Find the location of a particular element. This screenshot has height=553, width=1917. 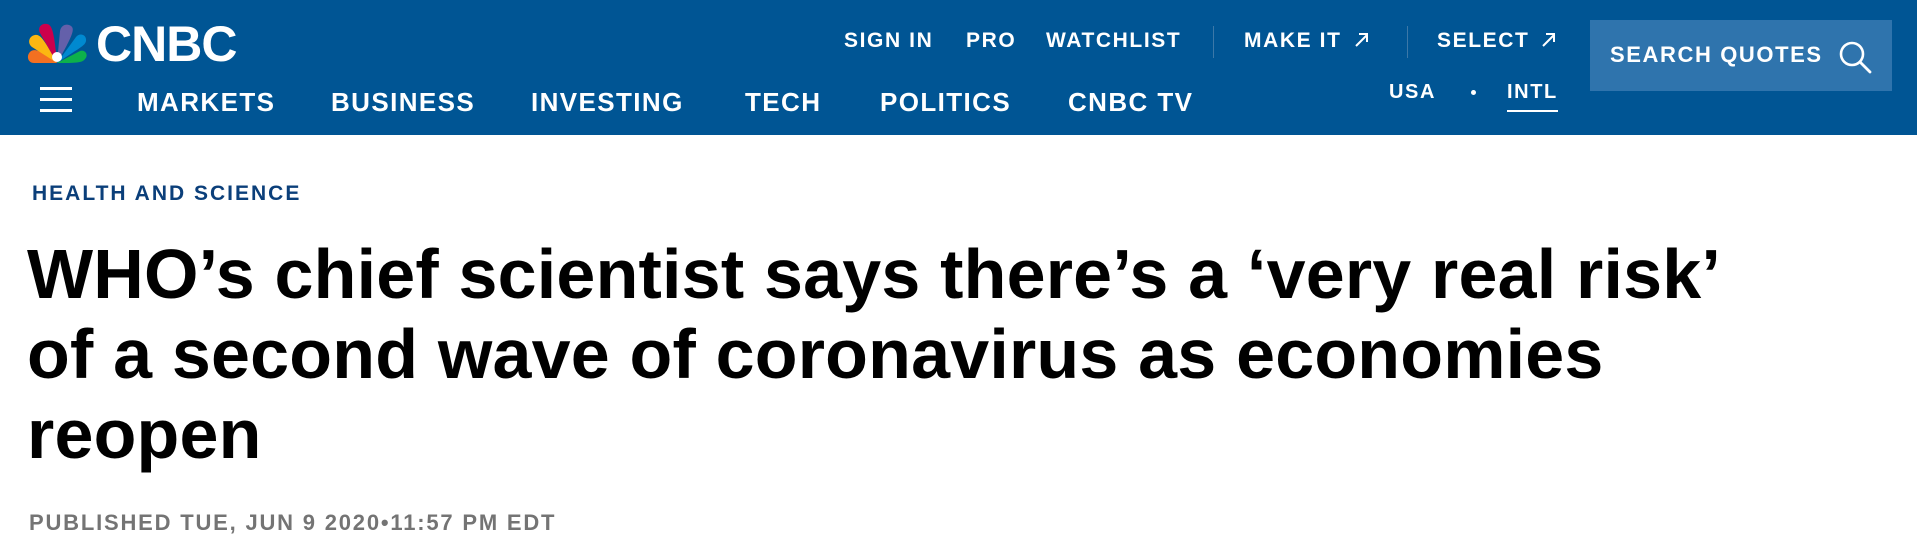

select-label: SELECT is located at coordinates (1483, 40).